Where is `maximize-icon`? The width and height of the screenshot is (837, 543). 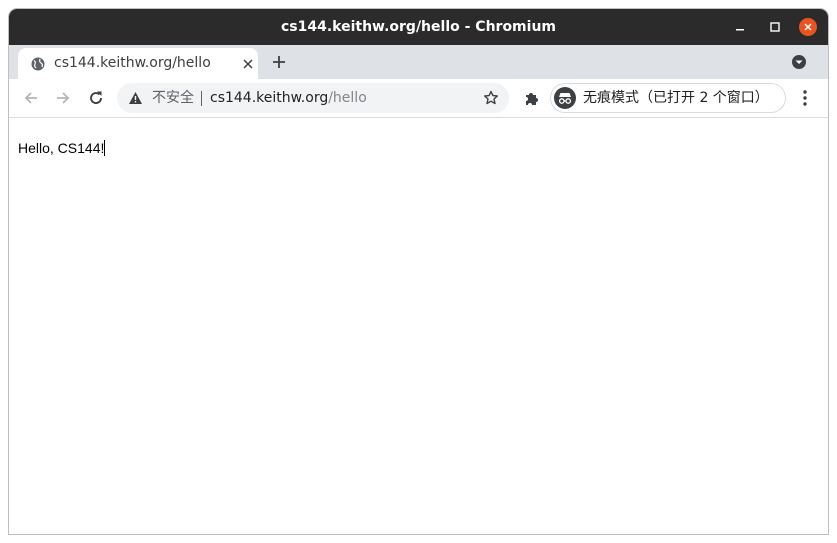 maximize-icon is located at coordinates (775, 27).